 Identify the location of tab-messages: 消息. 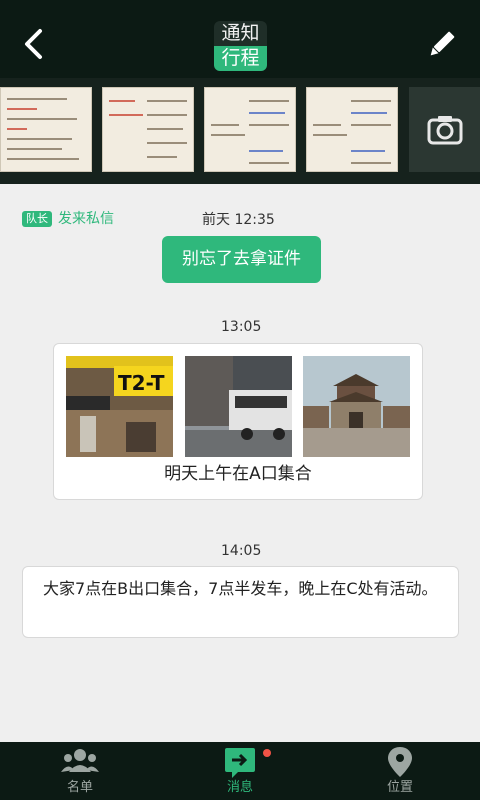
(240, 771).